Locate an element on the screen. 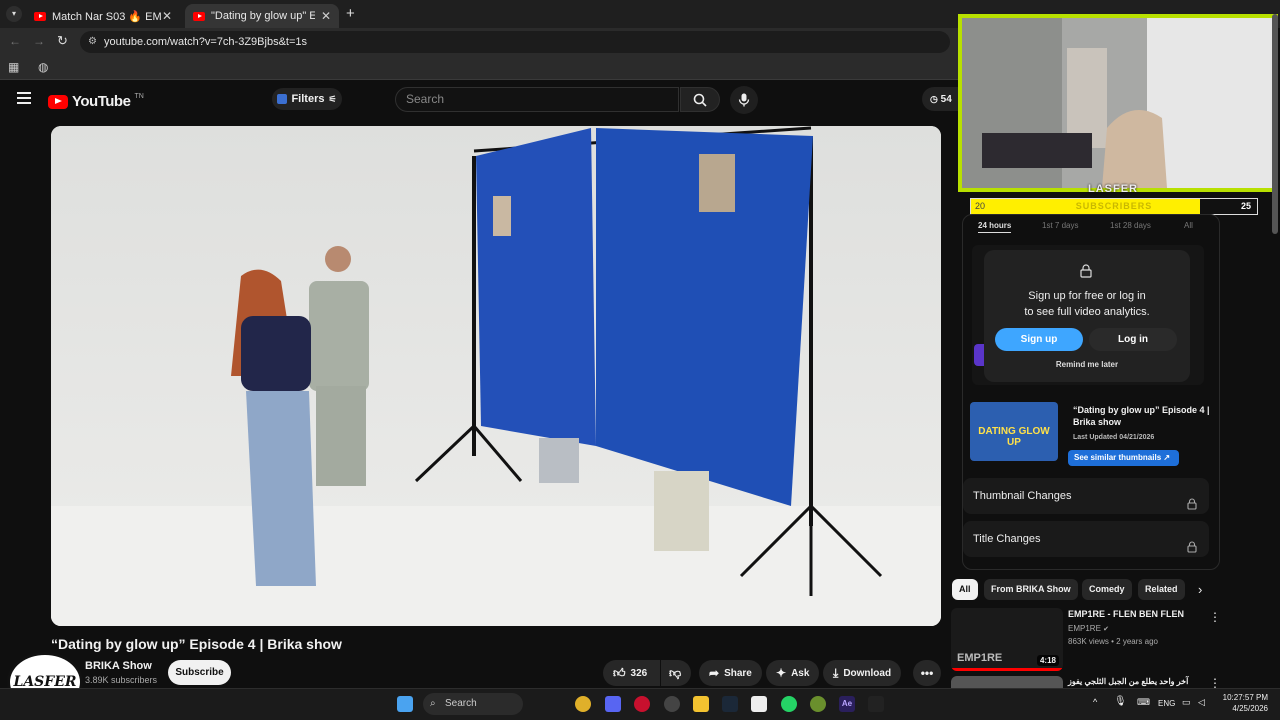  see-similar-thumbnails-button: See similar thumbnails ↗ is located at coordinates (1123, 458).